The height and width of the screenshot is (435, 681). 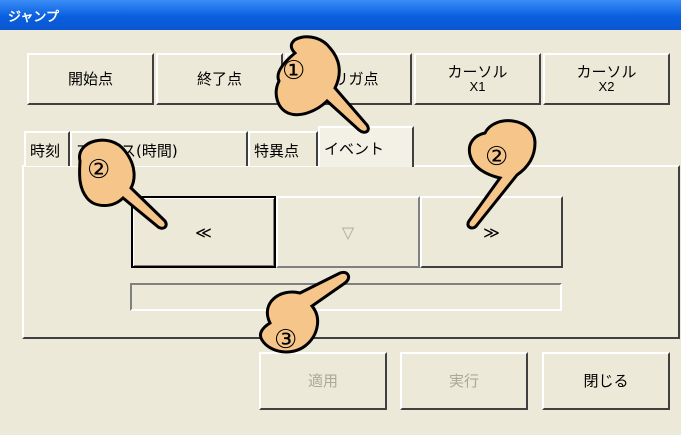 I want to click on run-label: 実行, so click(x=463, y=380).